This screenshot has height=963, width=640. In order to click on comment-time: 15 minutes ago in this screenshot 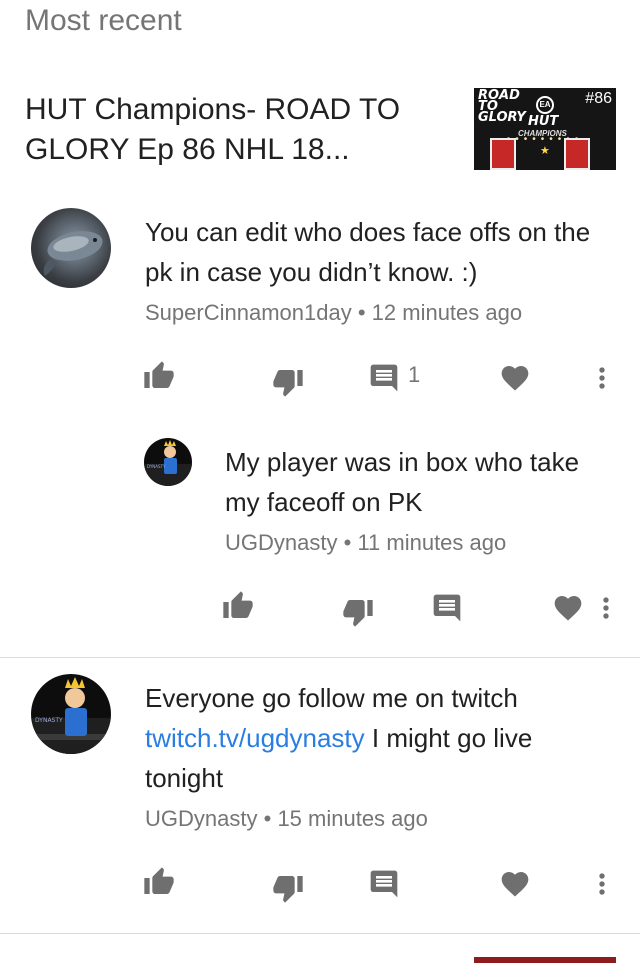, I will do `click(352, 818)`.